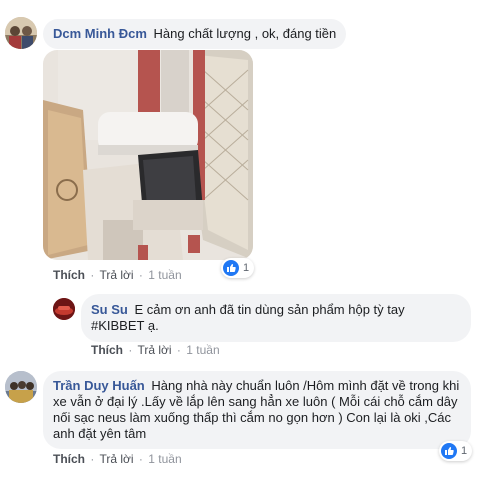  I want to click on avatar-susu-icon, so click(64, 309).